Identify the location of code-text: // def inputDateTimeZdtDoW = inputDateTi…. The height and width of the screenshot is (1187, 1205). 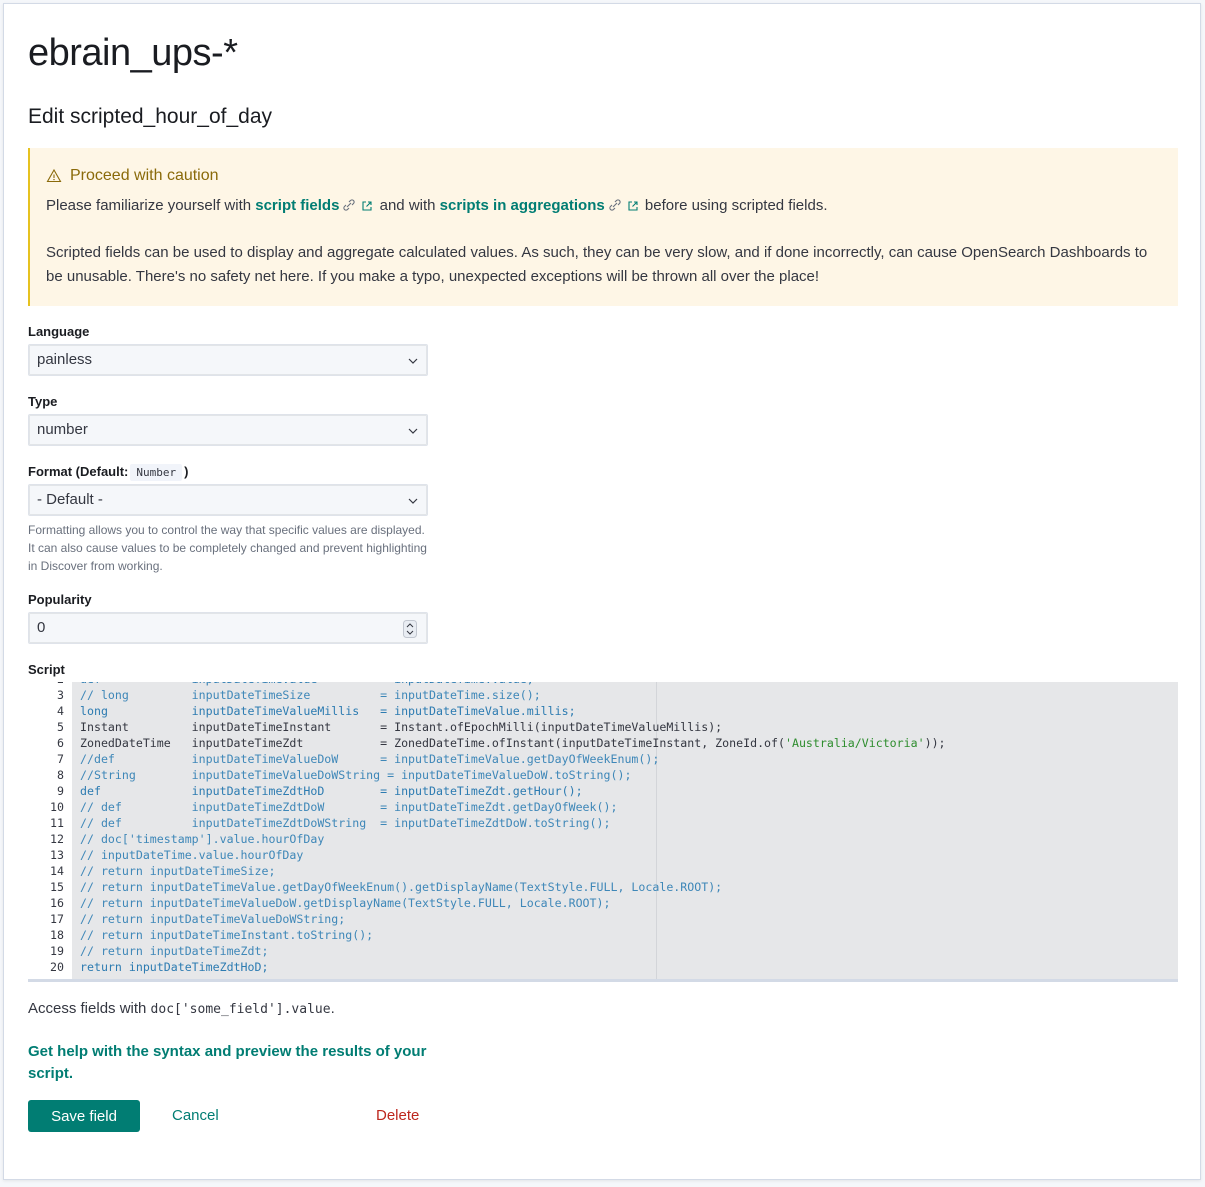
(348, 807).